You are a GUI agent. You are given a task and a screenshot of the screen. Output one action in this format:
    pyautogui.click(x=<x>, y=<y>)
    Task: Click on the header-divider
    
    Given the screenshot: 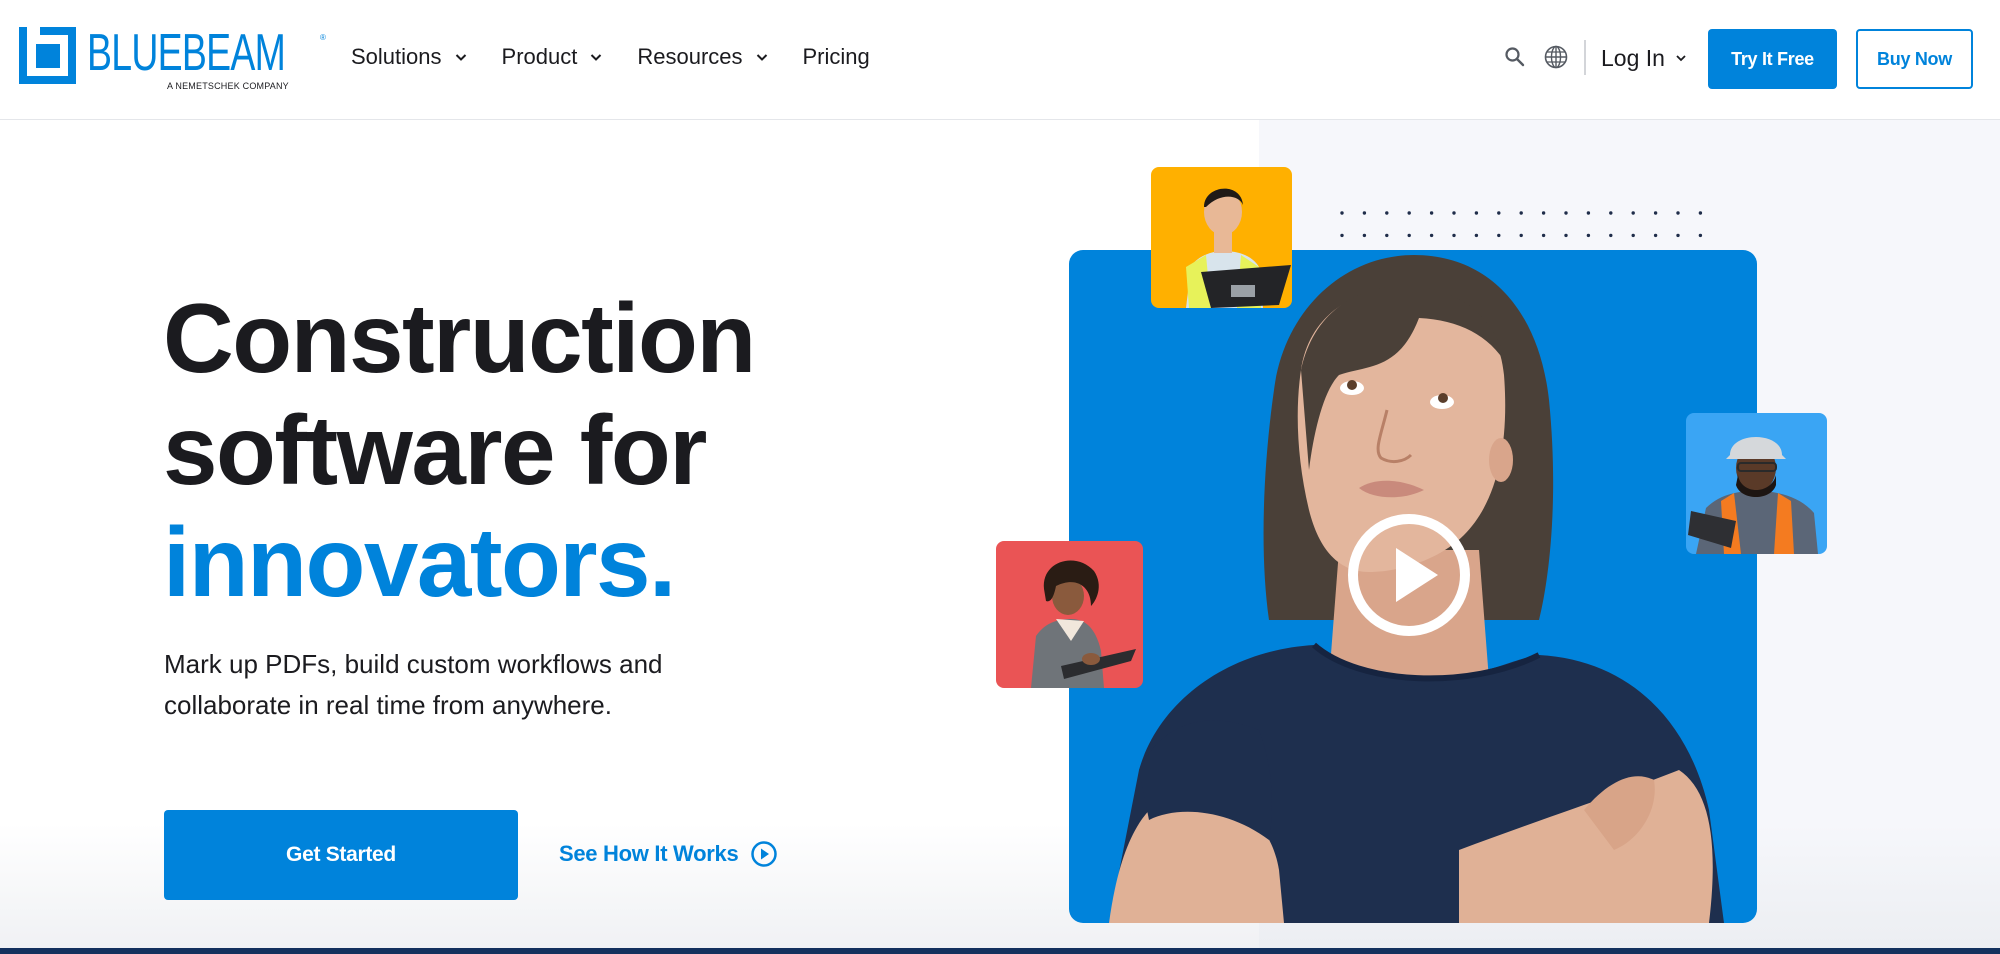 What is the action you would take?
    pyautogui.click(x=1585, y=57)
    